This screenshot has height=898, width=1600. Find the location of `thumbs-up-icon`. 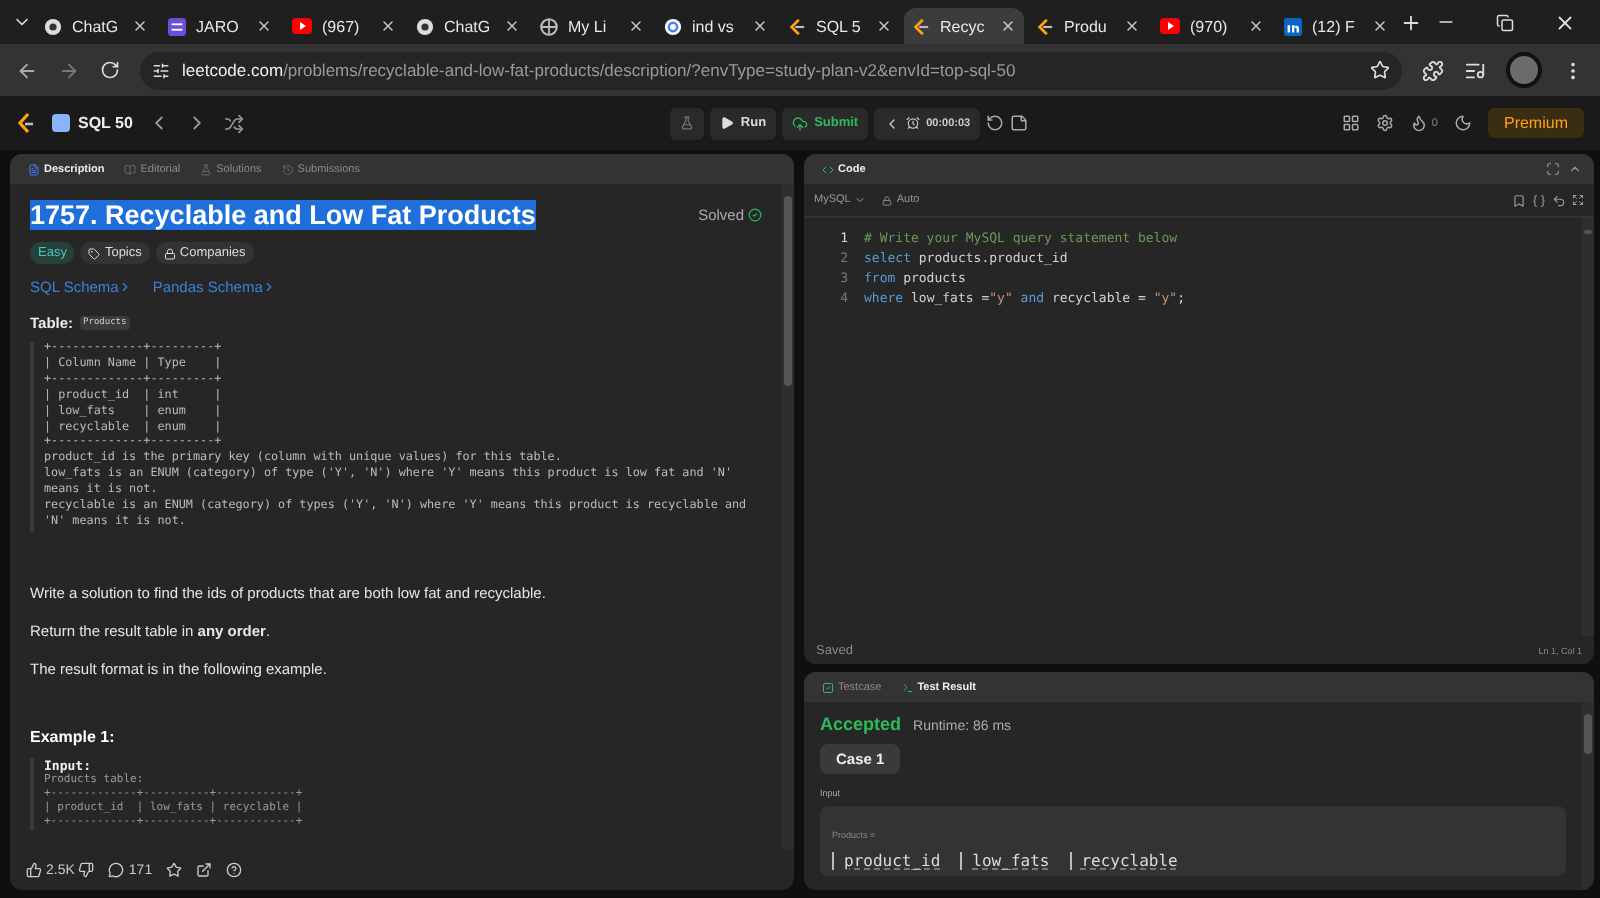

thumbs-up-icon is located at coordinates (34, 870).